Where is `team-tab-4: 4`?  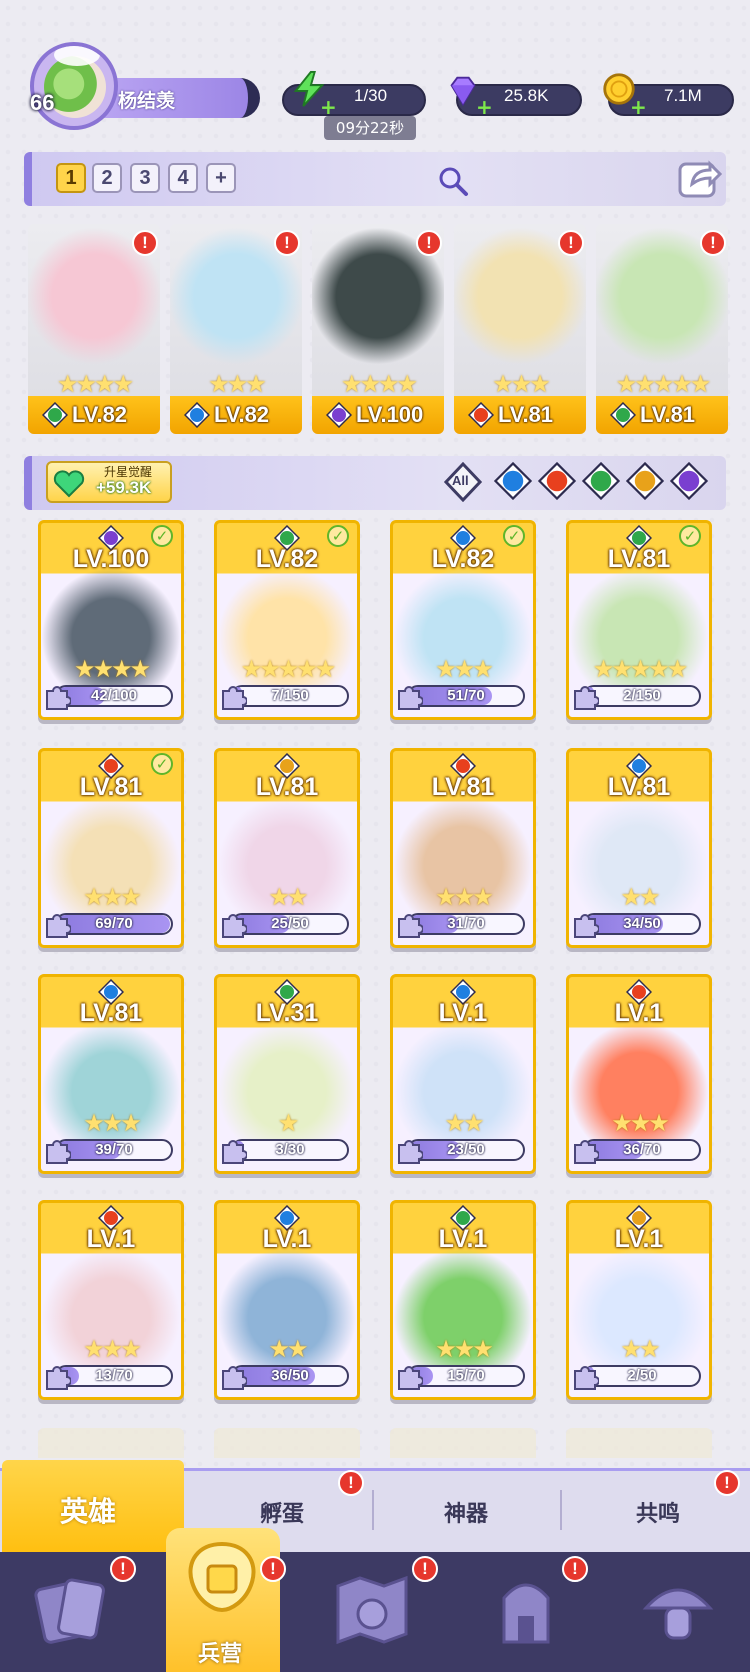 team-tab-4: 4 is located at coordinates (183, 178).